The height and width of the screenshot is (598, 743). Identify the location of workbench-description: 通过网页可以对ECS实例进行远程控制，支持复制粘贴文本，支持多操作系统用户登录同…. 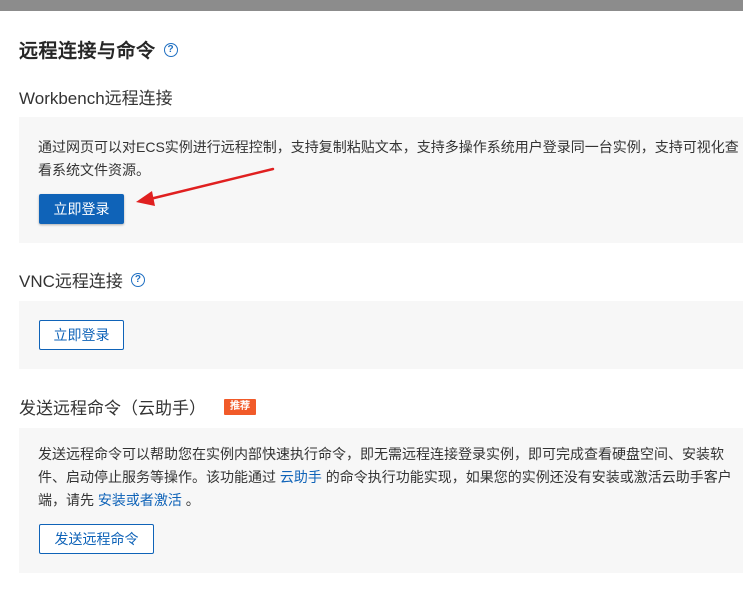
(388, 158).